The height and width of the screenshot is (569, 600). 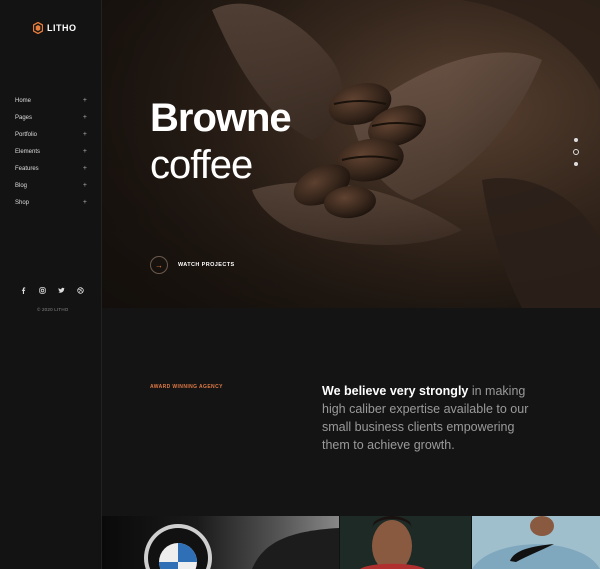 I want to click on nav-item-elements: Elements +, so click(x=51, y=151).